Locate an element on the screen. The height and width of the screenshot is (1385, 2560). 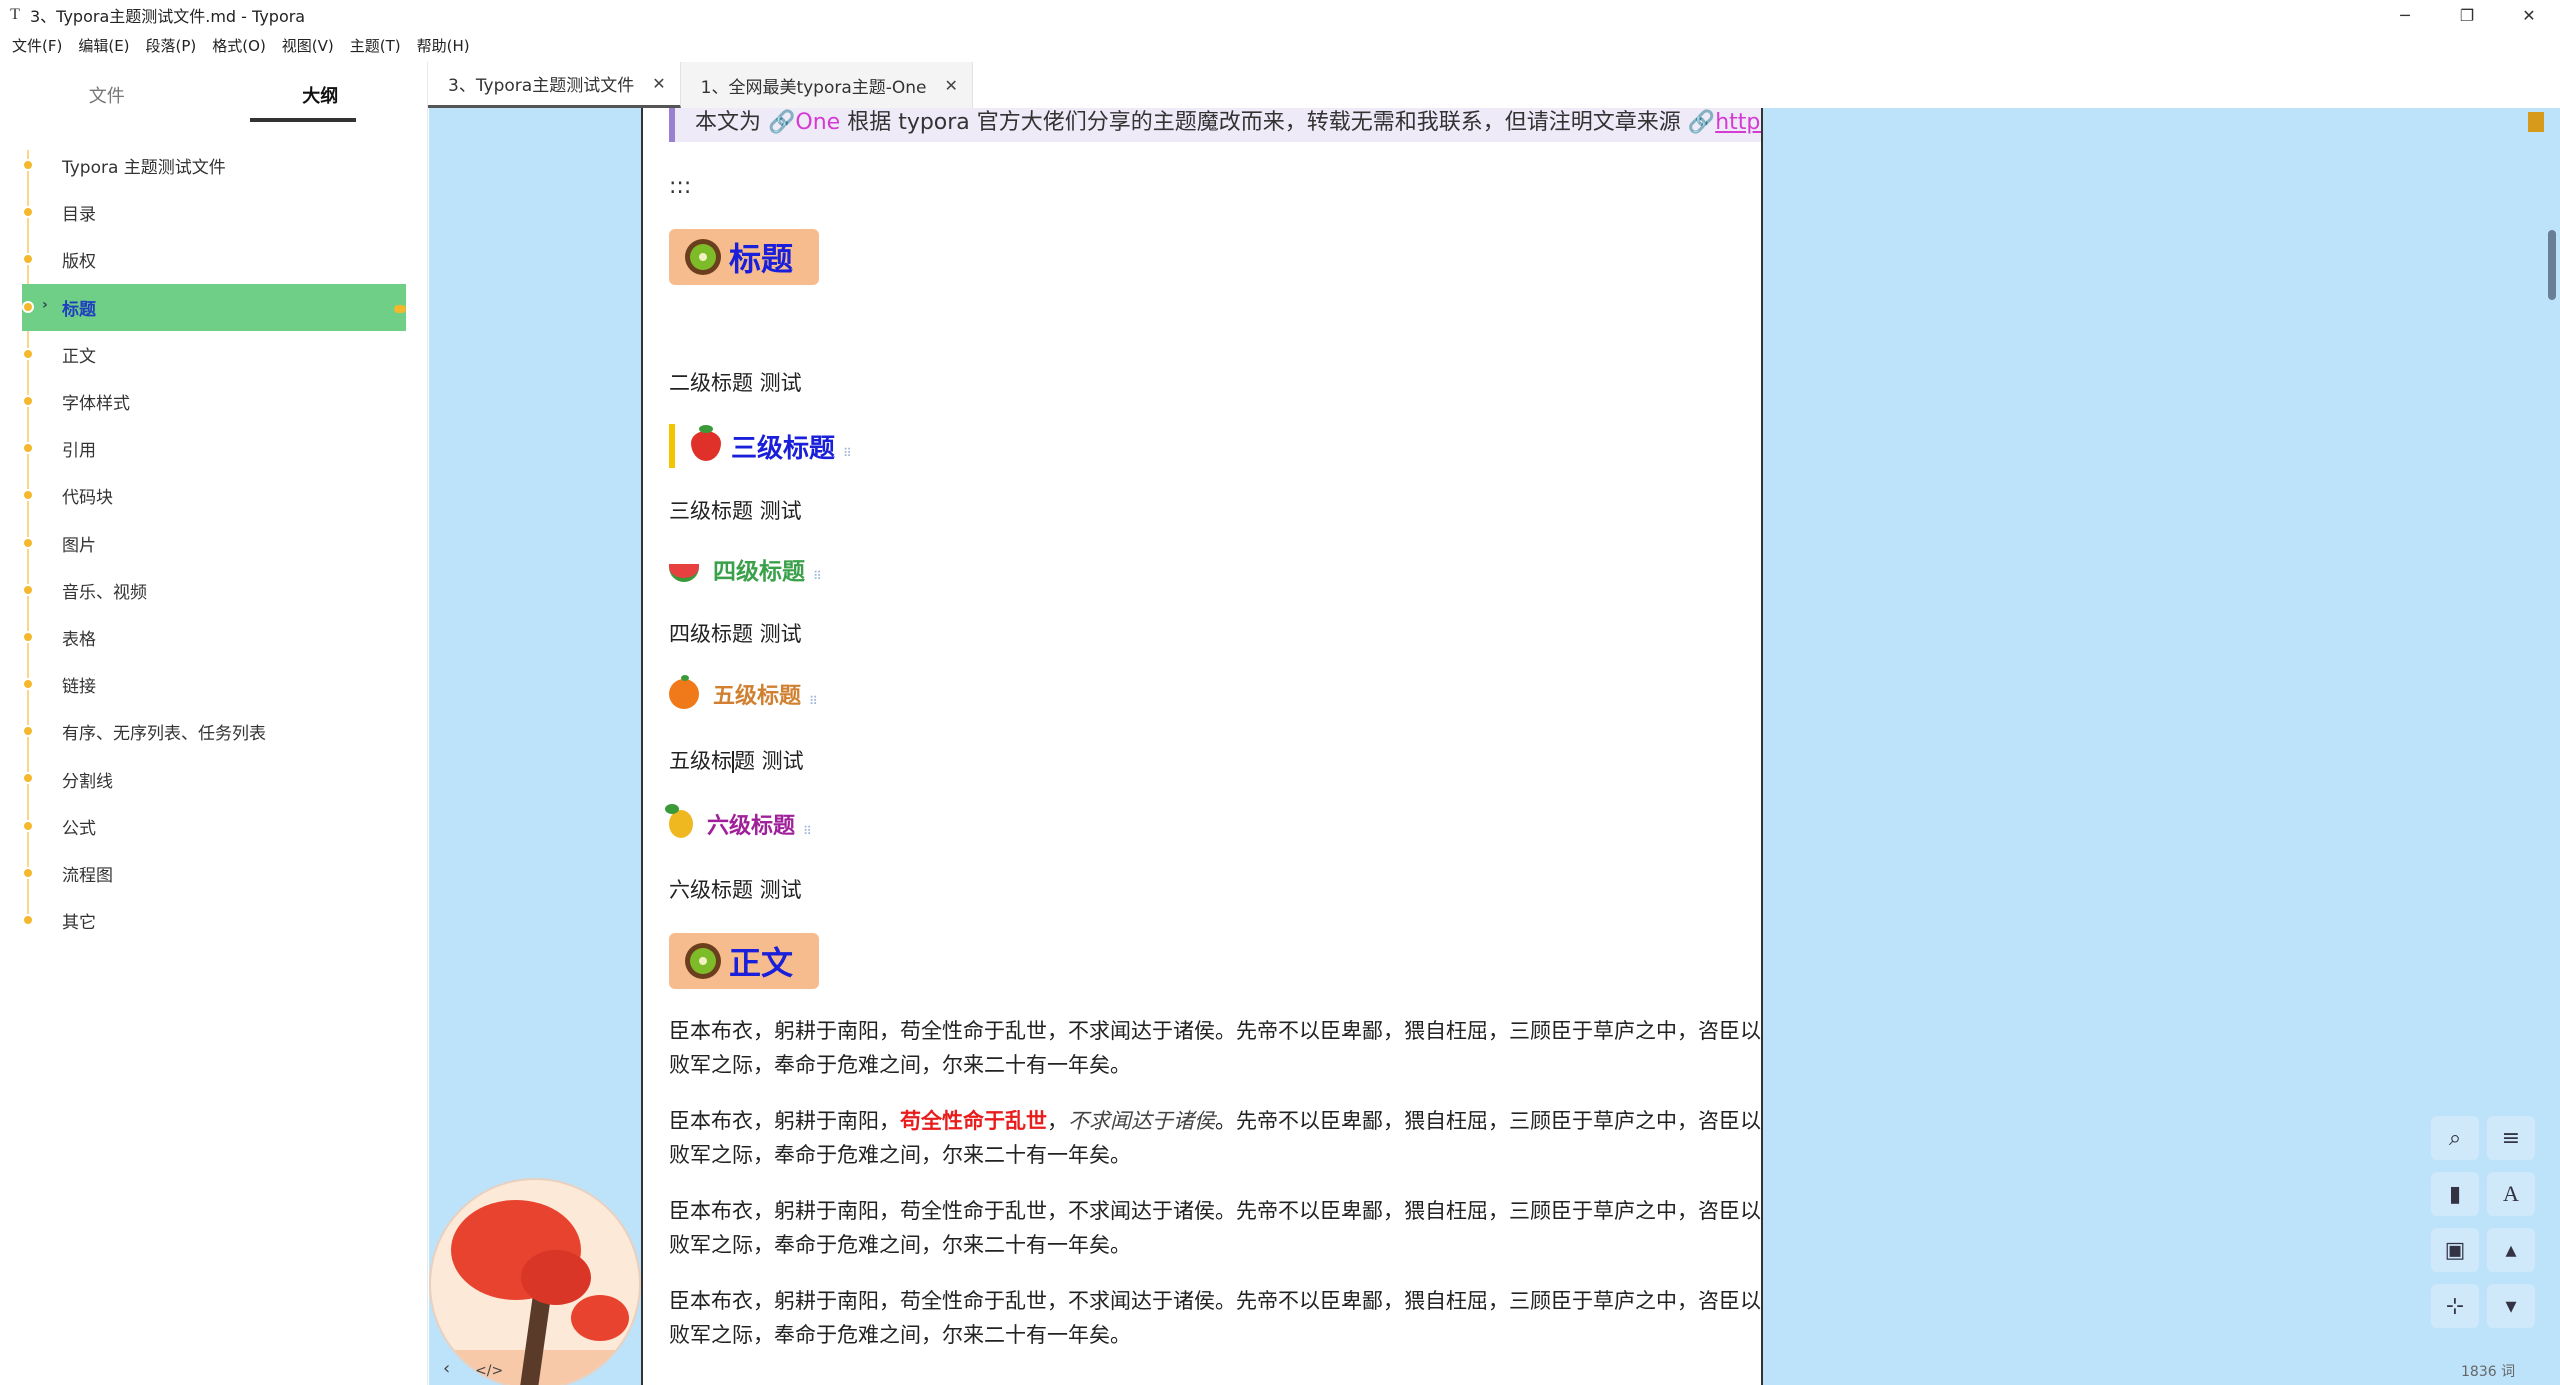
toggle-sidebar-icon: ‹ is located at coordinates (446, 1368).